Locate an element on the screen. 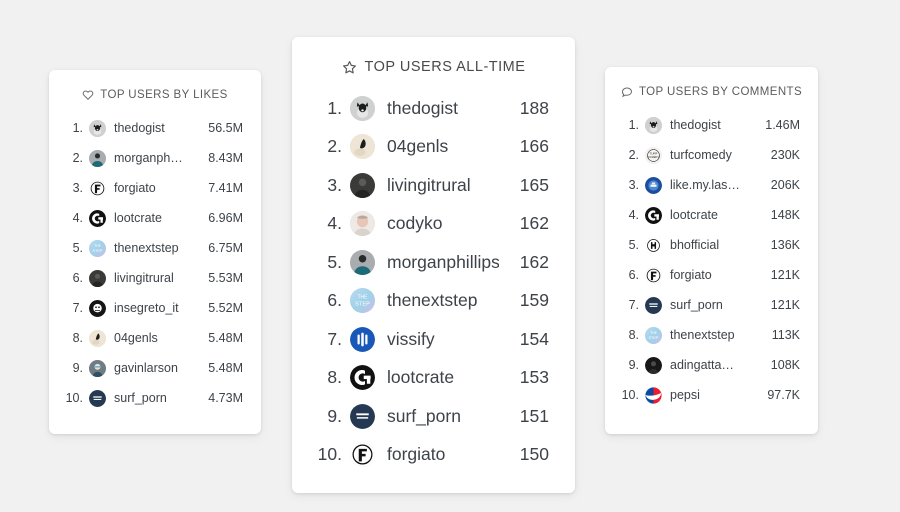 This screenshot has width=900, height=512. leaderboard-row: 9. adingatta… 108K is located at coordinates (711, 365).